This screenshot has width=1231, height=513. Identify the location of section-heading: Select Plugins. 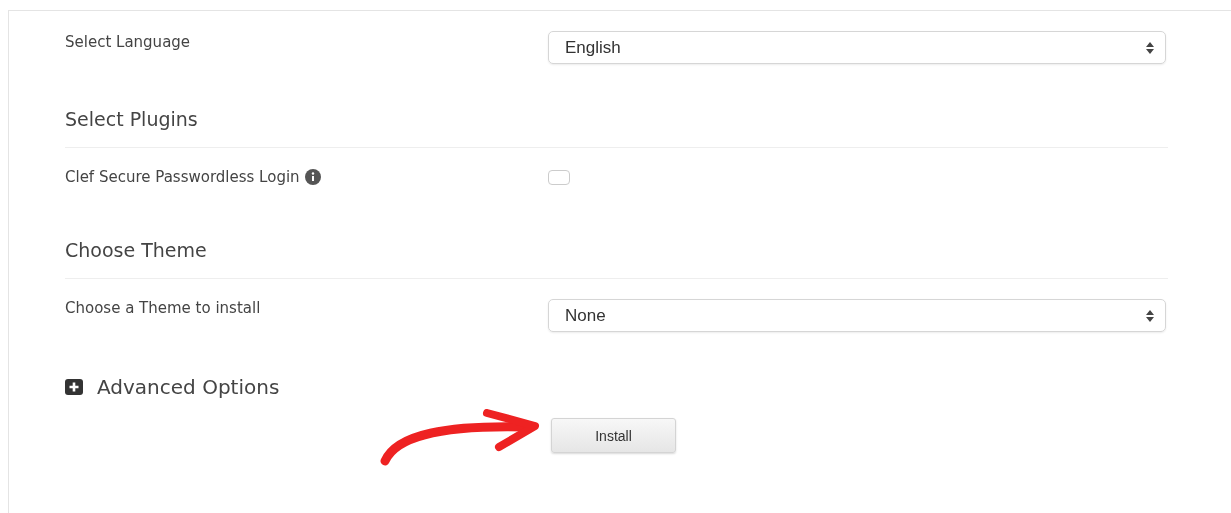
(132, 119).